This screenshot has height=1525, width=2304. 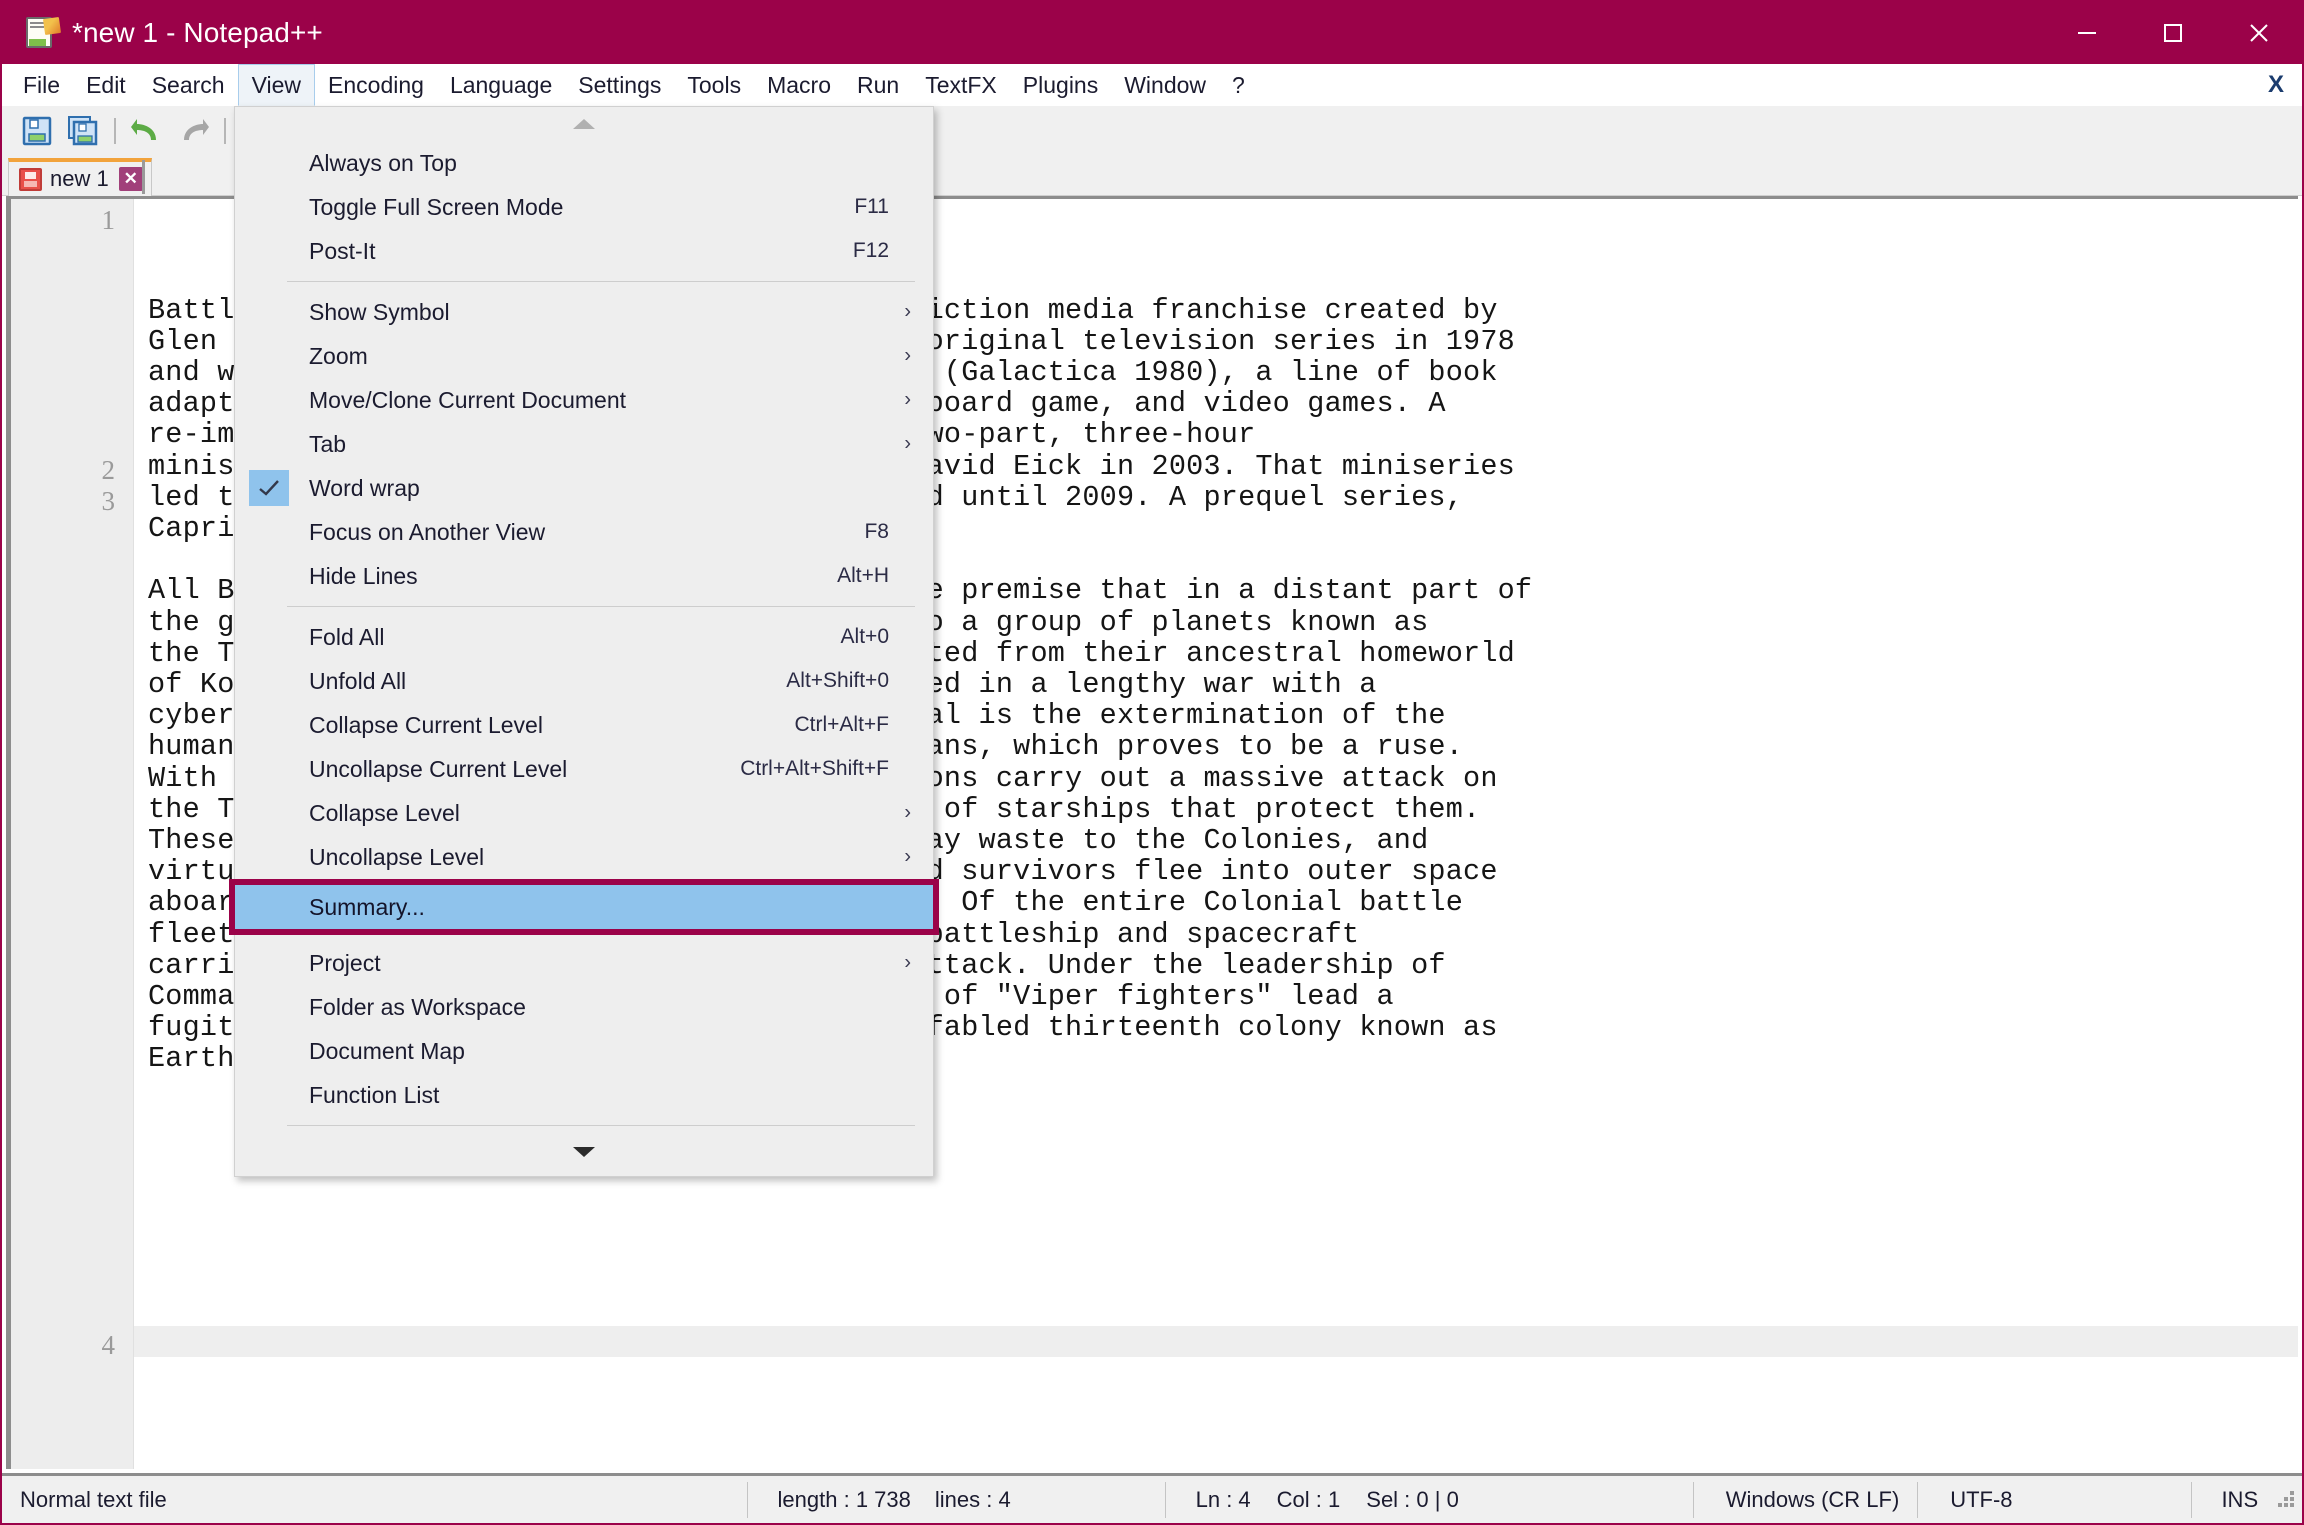 What do you see at coordinates (41, 85) in the screenshot?
I see `menu-file: File` at bounding box center [41, 85].